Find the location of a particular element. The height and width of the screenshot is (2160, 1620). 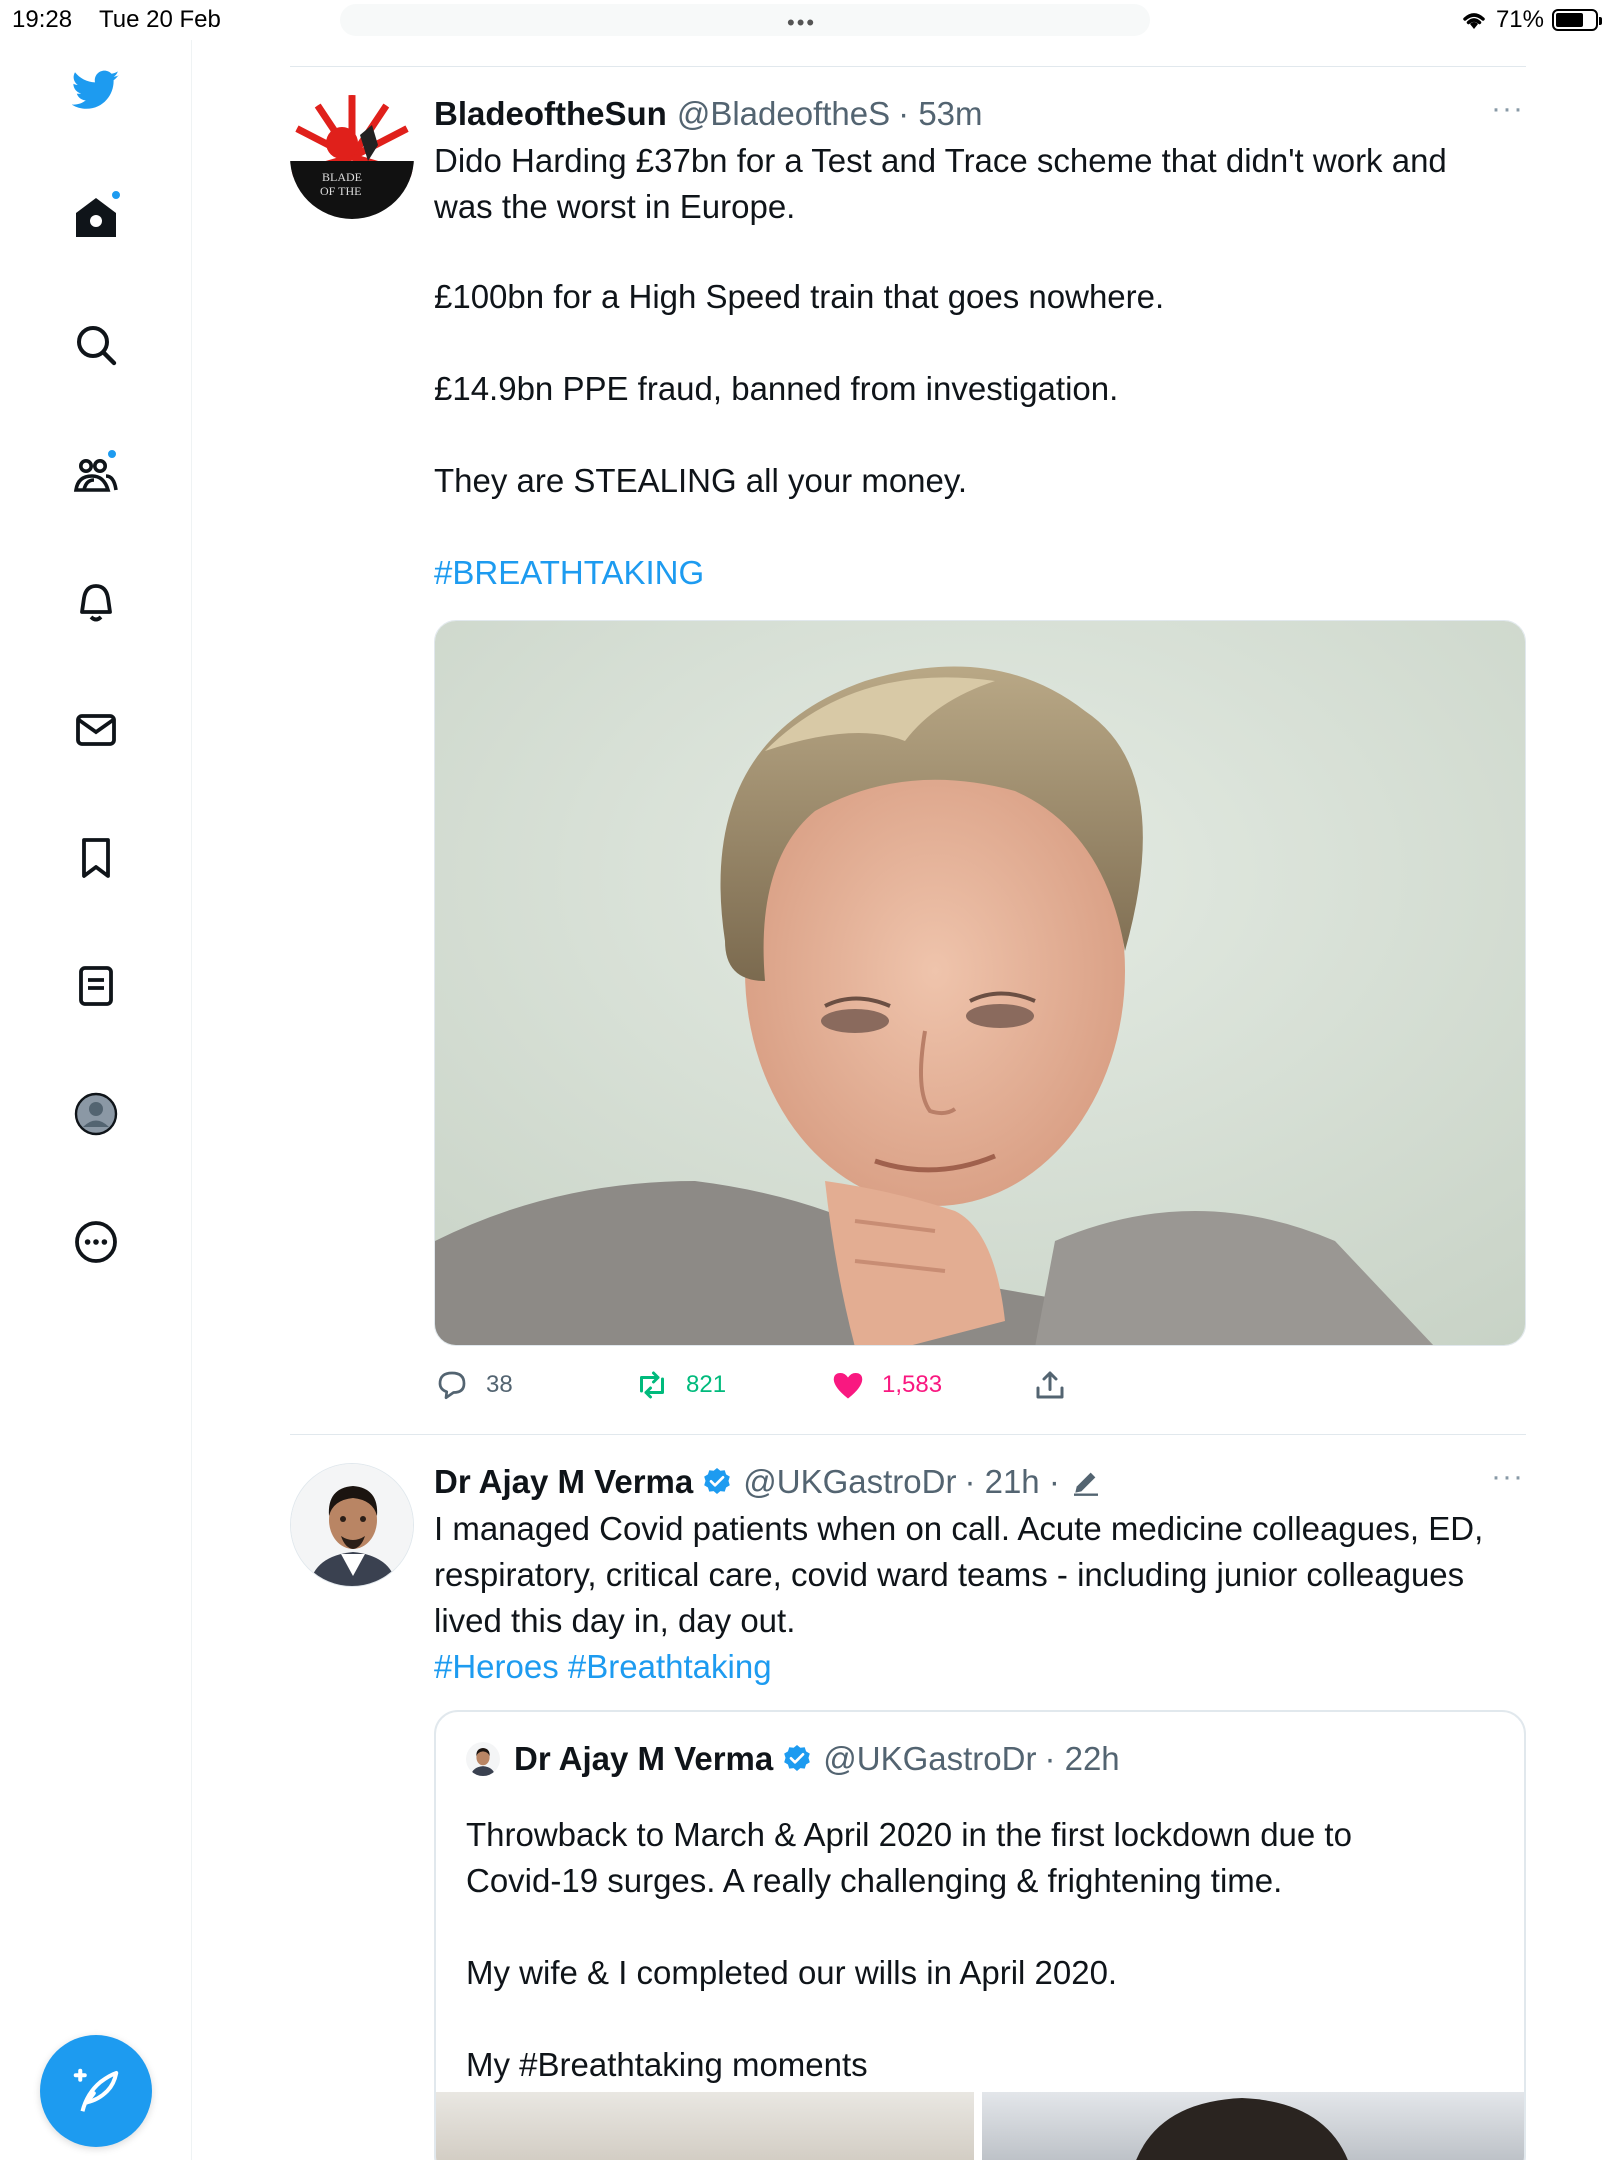

svg-text: BLADE is located at coordinates (342, 177).